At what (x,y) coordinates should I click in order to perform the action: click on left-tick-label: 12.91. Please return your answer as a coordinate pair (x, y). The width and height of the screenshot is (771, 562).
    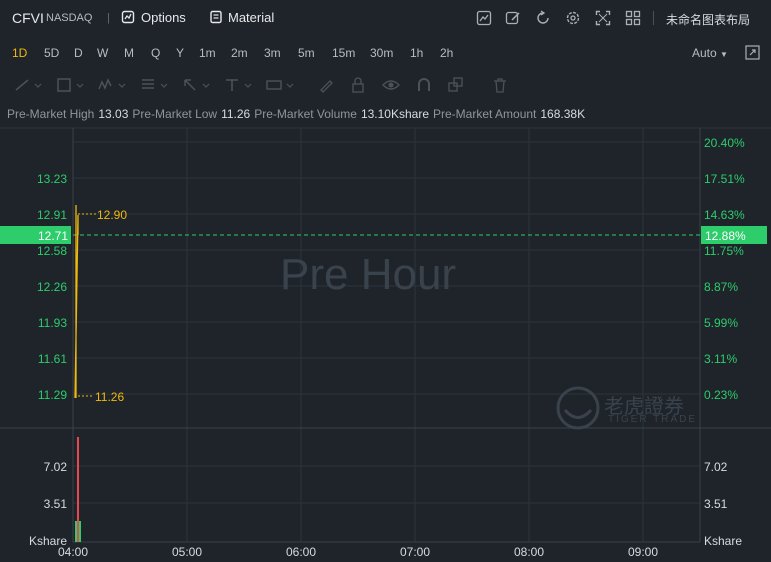
    Looking at the image, I should click on (52, 215).